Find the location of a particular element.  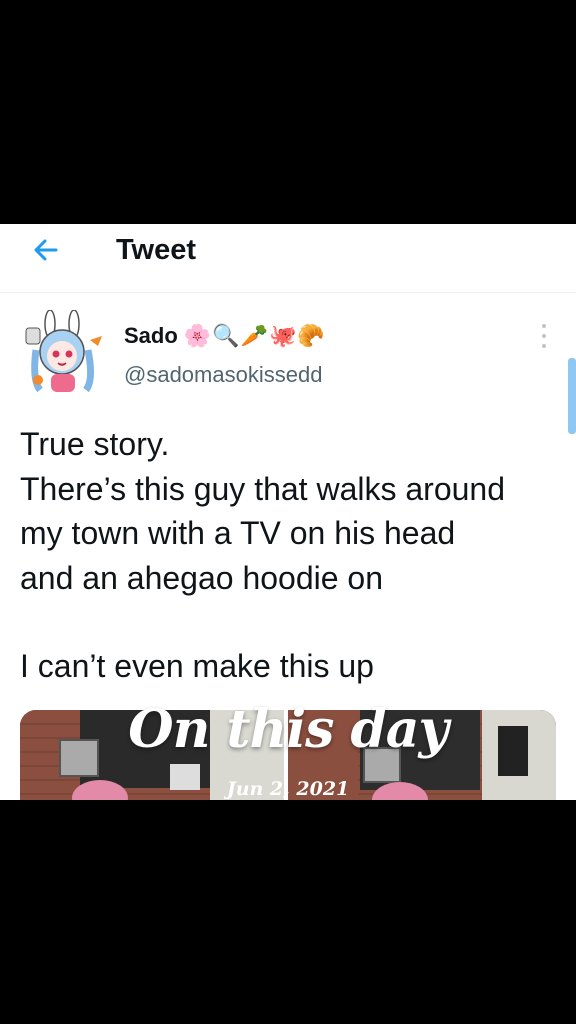

back-button is located at coordinates (46, 250).